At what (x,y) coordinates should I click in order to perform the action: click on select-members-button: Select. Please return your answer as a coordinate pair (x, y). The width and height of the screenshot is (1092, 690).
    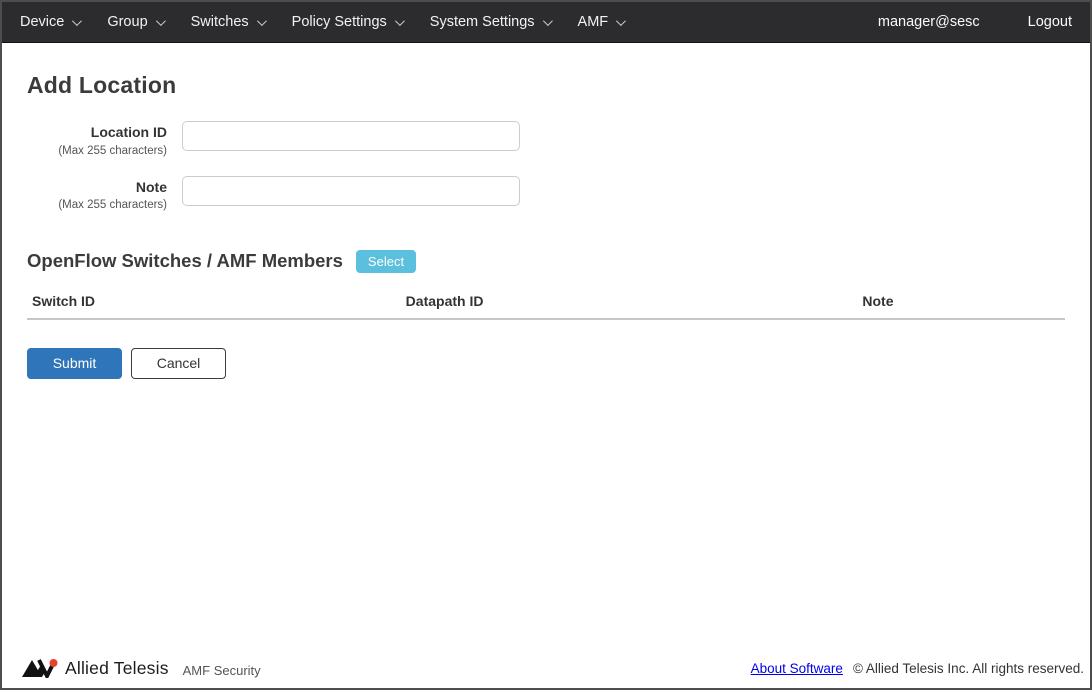
    Looking at the image, I should click on (386, 261).